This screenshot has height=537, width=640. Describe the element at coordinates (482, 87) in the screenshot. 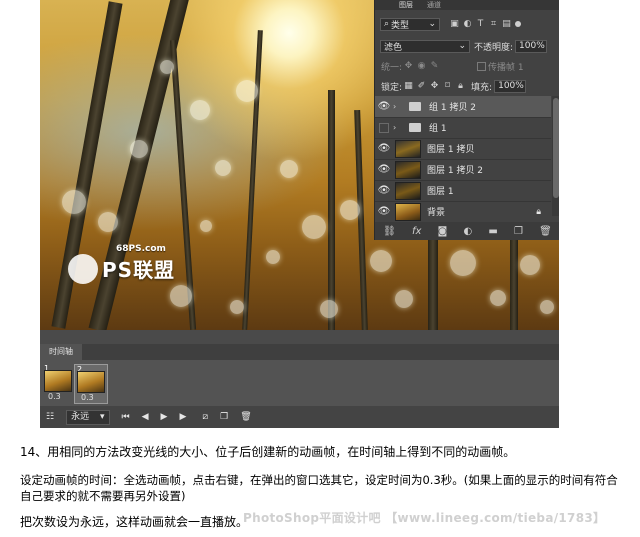

I see `fill-label: 填充:` at that location.